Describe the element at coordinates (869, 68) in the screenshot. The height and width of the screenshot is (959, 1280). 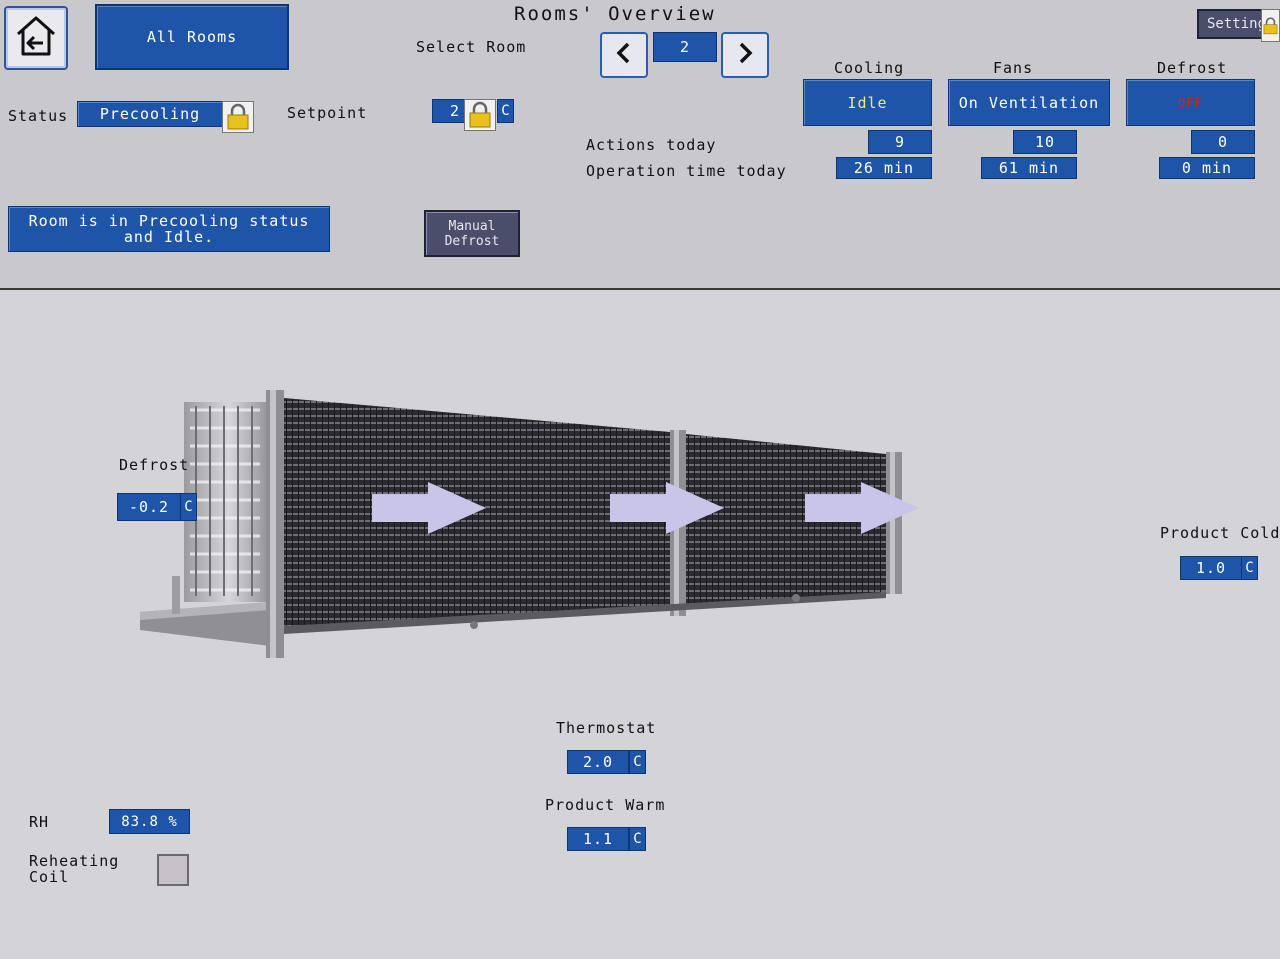
I see `cooling-label: Cooling` at that location.